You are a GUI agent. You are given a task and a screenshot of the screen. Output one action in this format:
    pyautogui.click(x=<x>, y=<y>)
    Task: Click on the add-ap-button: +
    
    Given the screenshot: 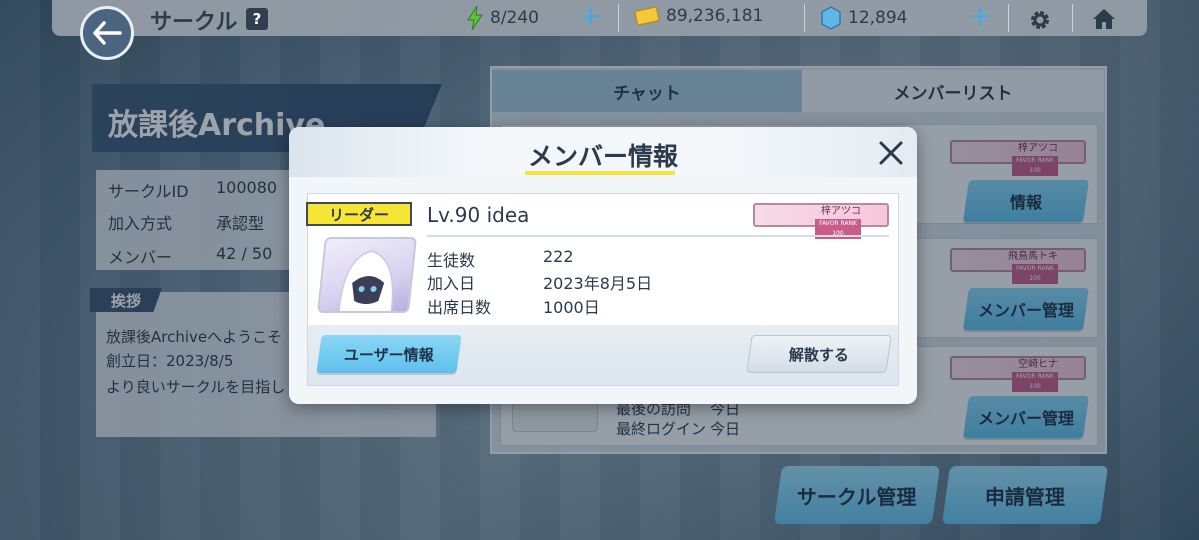 What is the action you would take?
    pyautogui.click(x=590, y=17)
    